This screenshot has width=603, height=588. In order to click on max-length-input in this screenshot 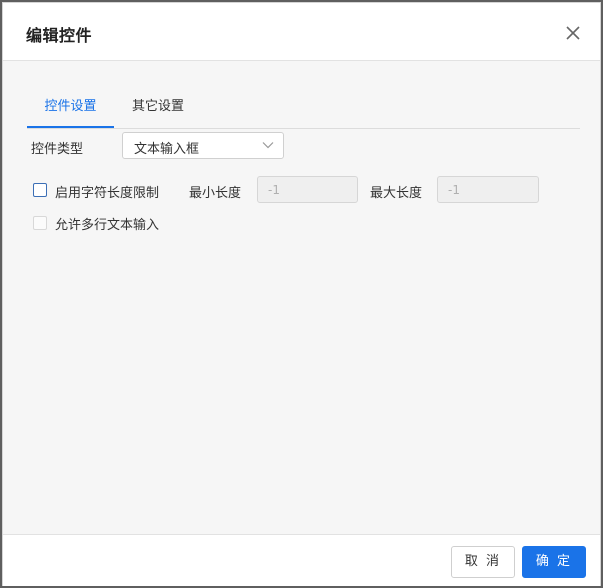, I will do `click(488, 189)`.